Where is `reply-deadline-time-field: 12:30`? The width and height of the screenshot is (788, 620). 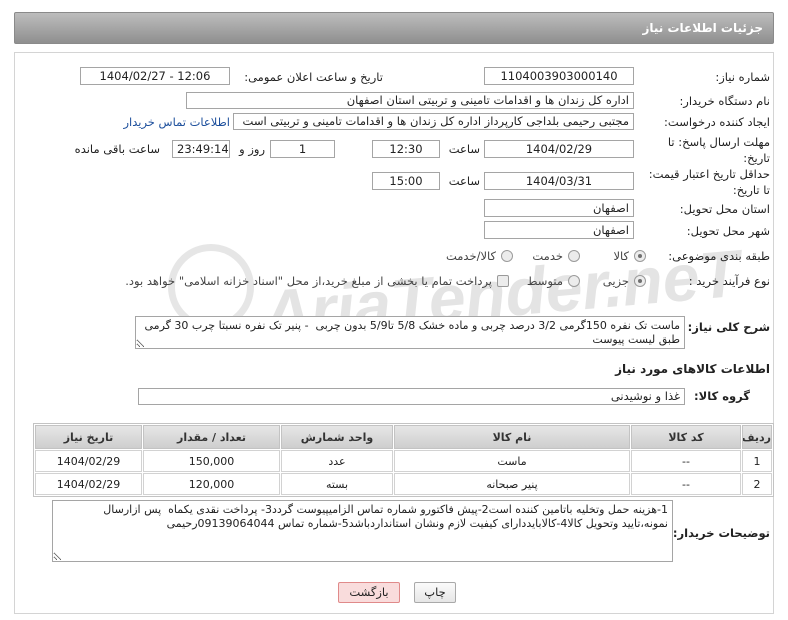 reply-deadline-time-field: 12:30 is located at coordinates (406, 149).